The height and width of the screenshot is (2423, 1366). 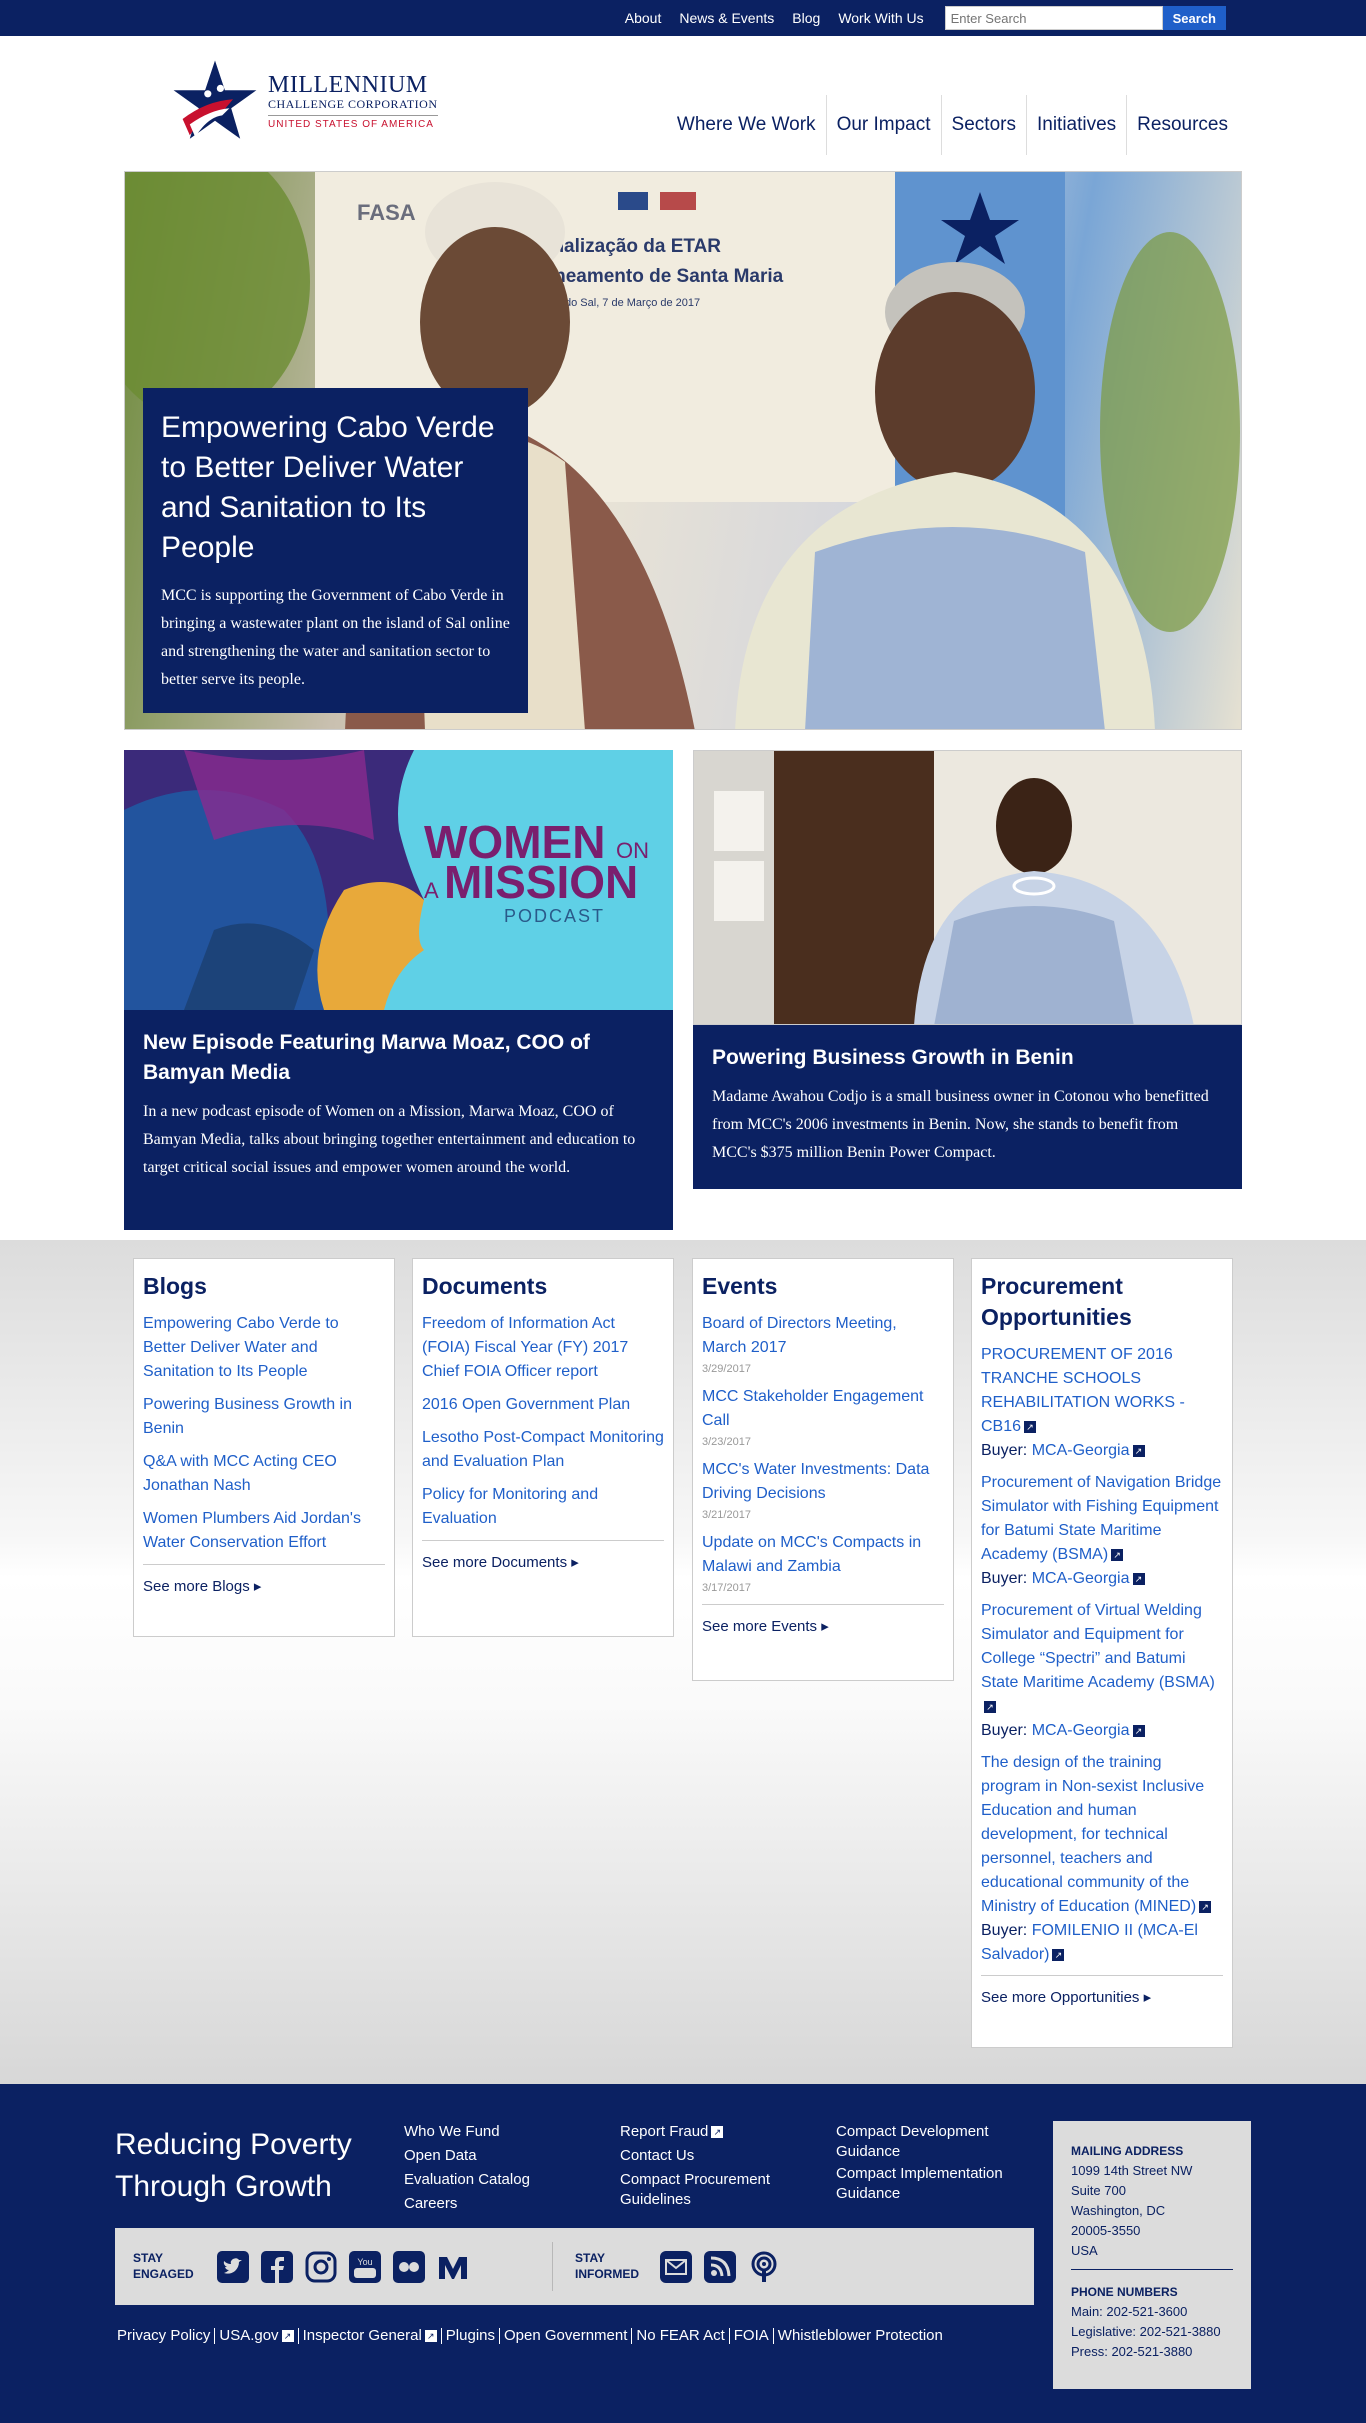 What do you see at coordinates (264, 1474) in the screenshot?
I see `blog-link-3: Q&A with MCC Acting CEO Jonathan Nash` at bounding box center [264, 1474].